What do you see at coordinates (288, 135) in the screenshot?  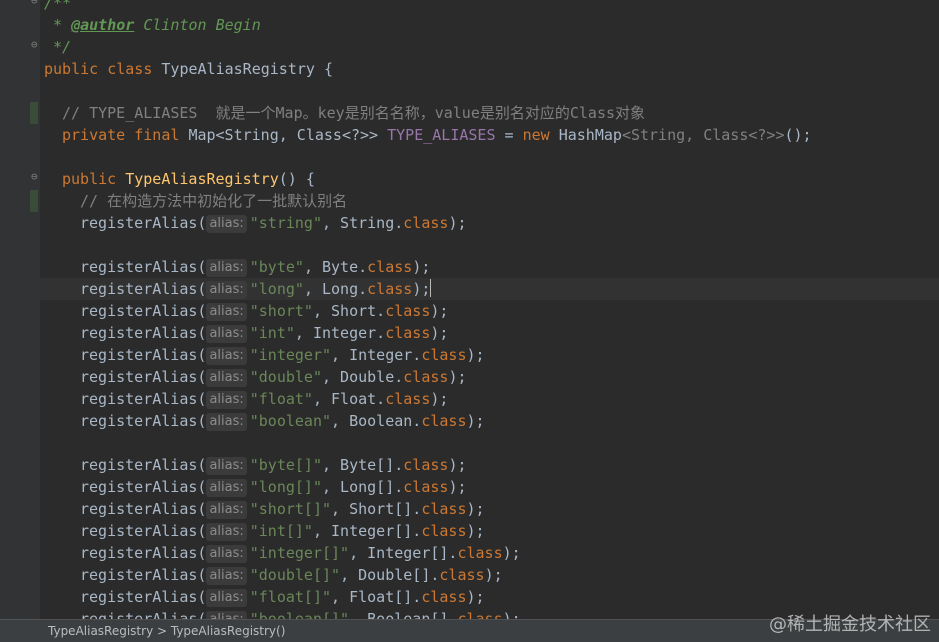 I see `type-name: Map<String, Class<?>>` at bounding box center [288, 135].